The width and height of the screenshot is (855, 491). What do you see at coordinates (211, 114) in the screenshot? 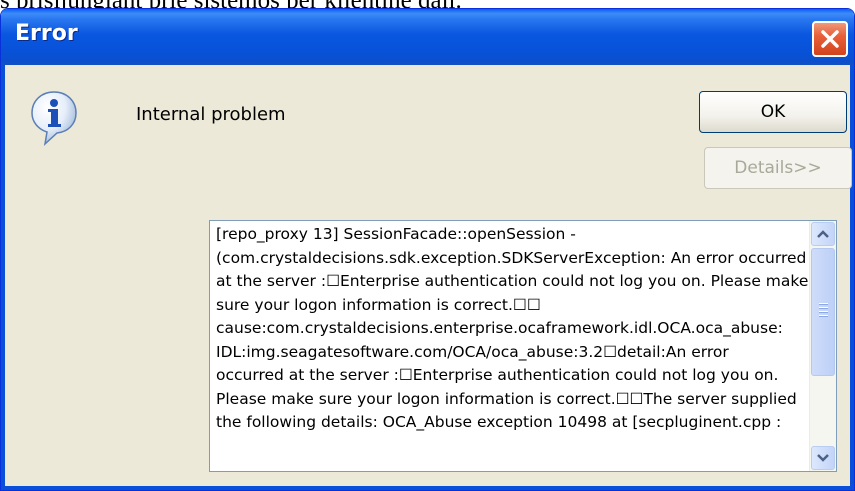
I see `error-message: Internal problem` at bounding box center [211, 114].